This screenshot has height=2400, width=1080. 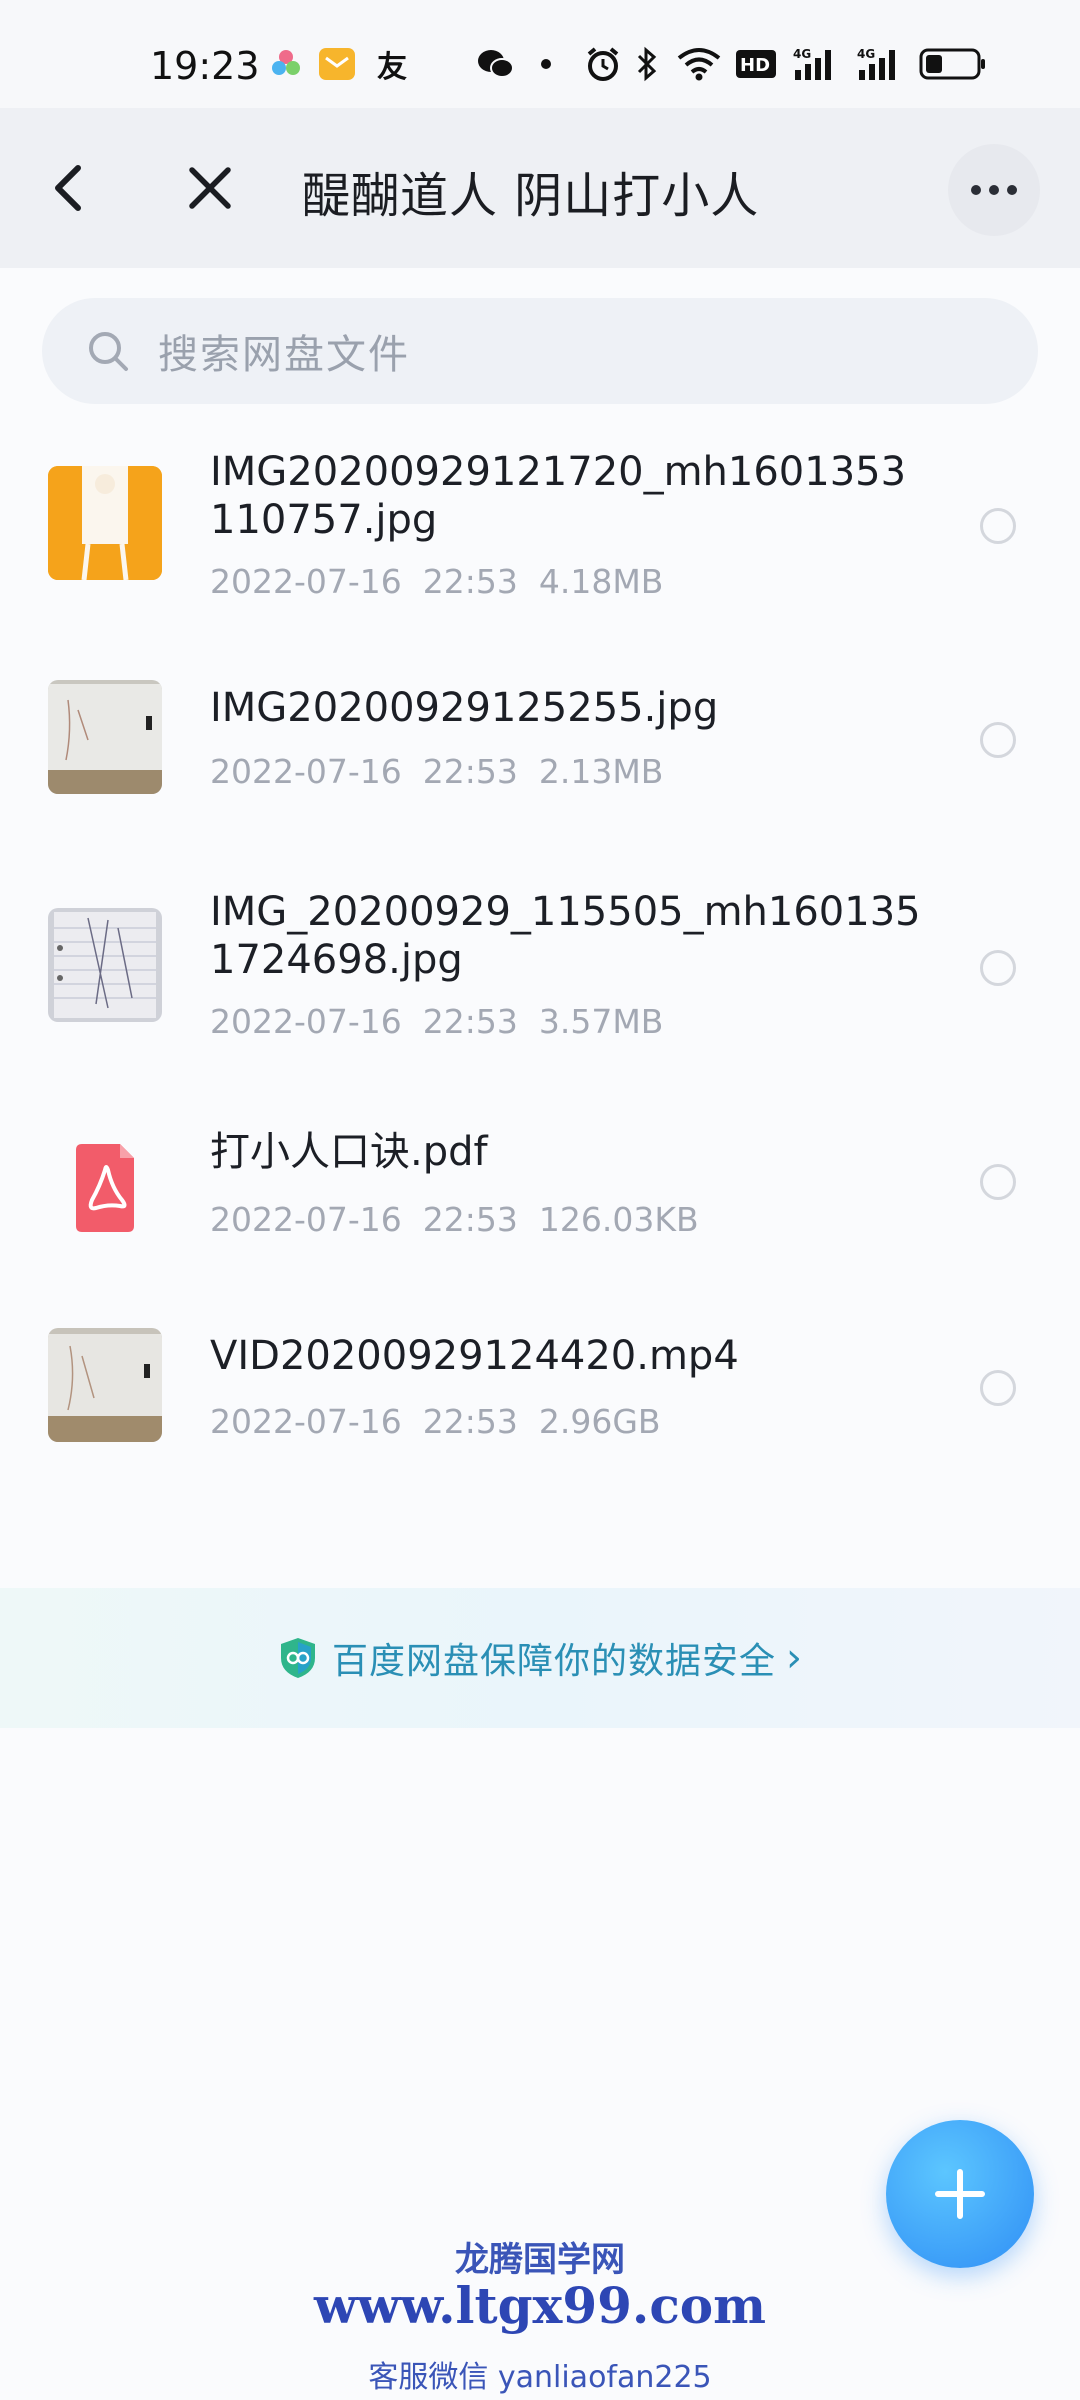 What do you see at coordinates (286, 64) in the screenshot?
I see `flower-app-icon` at bounding box center [286, 64].